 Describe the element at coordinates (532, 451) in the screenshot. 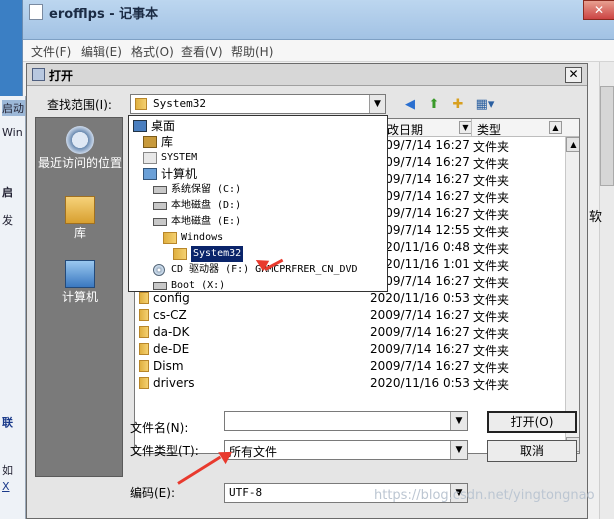

I see `cancel-button: 取消` at that location.